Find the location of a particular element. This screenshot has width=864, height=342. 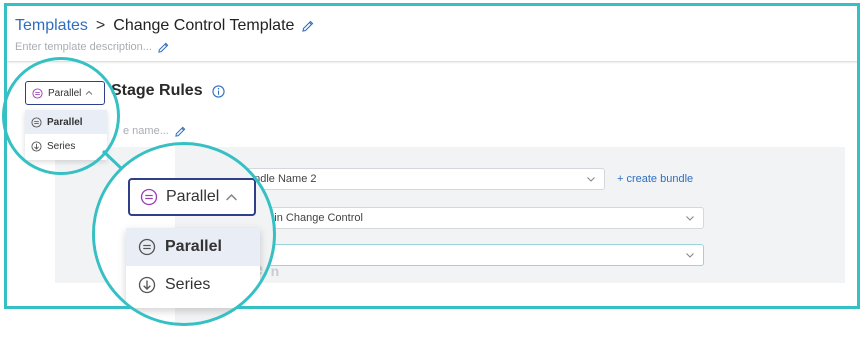

zoom-menu-option-parallel: Parallel is located at coordinates (193, 247).